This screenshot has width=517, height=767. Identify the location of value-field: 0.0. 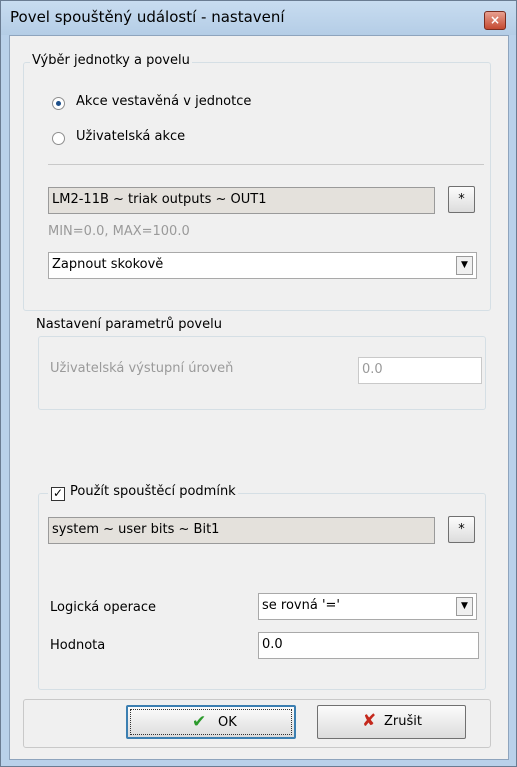
(368, 645).